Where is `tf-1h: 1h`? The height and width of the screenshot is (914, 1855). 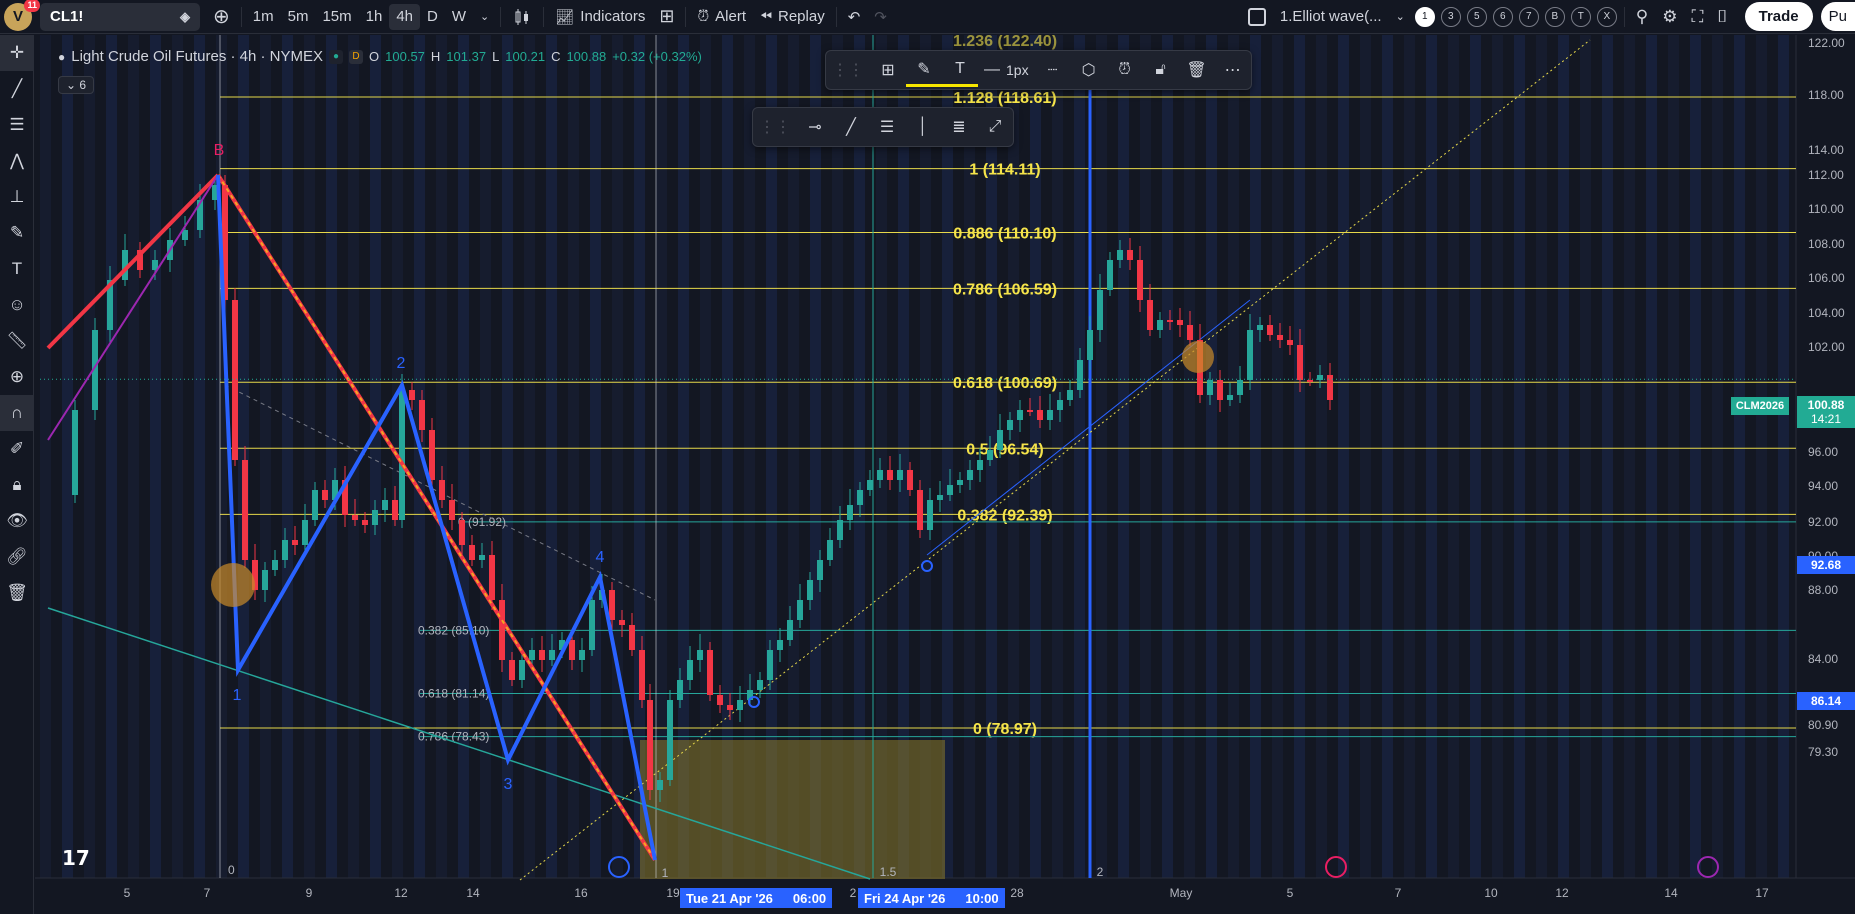
tf-1h: 1h is located at coordinates (374, 17).